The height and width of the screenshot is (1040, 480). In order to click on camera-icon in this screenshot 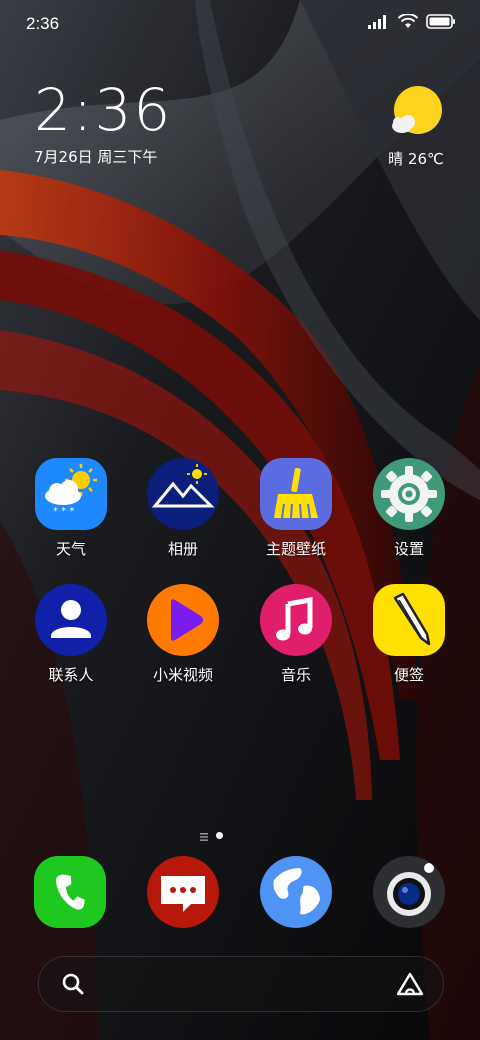, I will do `click(410, 889)`.